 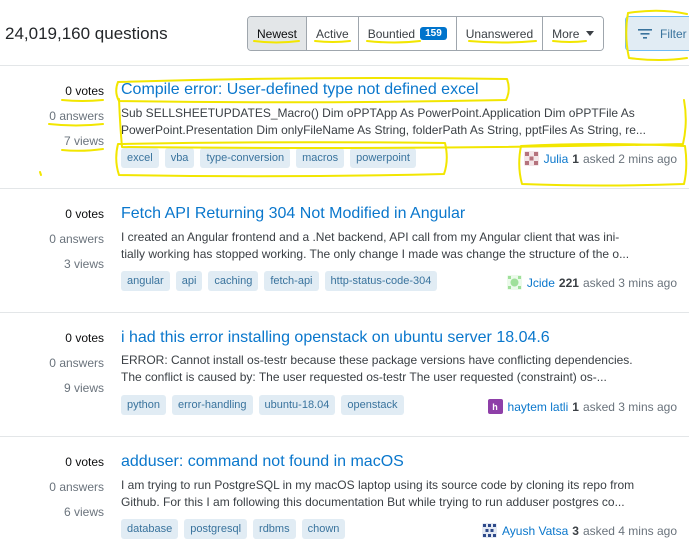 What do you see at coordinates (297, 405) in the screenshot?
I see `tag-ubuntu-18-04: ubuntu-18.04` at bounding box center [297, 405].